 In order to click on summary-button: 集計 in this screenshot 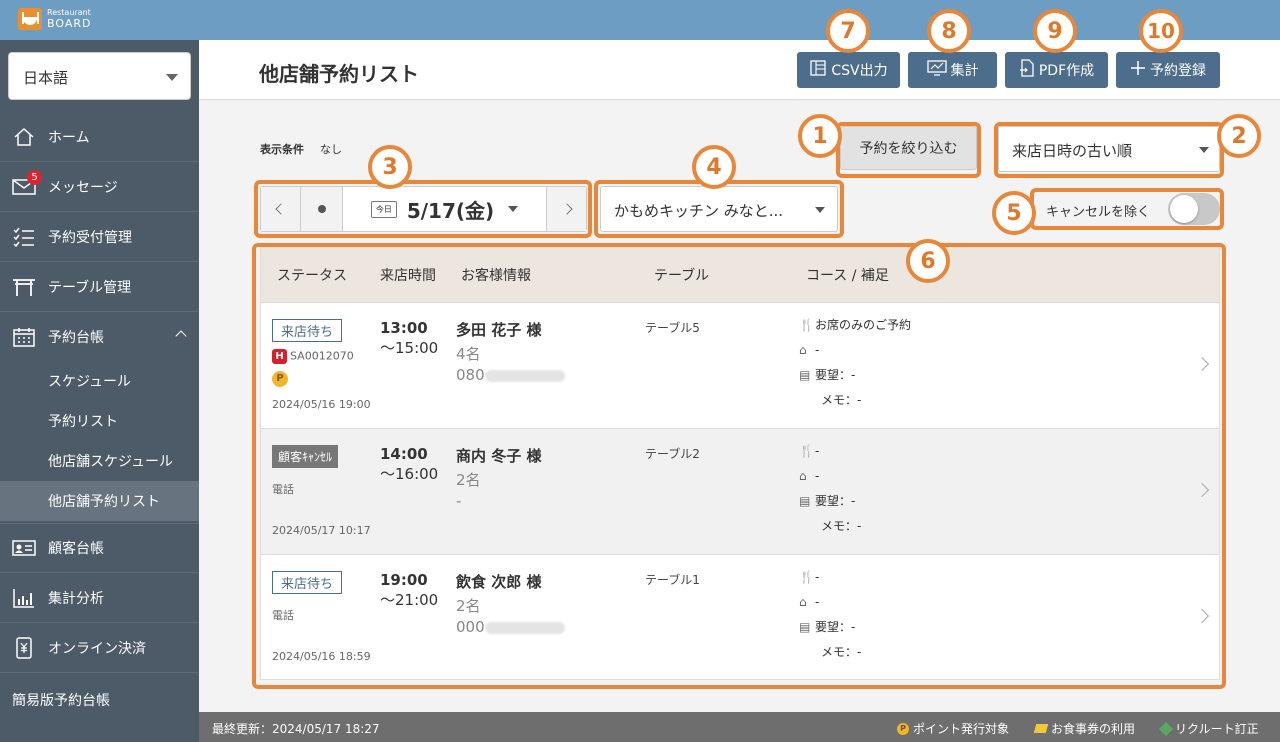, I will do `click(952, 70)`.